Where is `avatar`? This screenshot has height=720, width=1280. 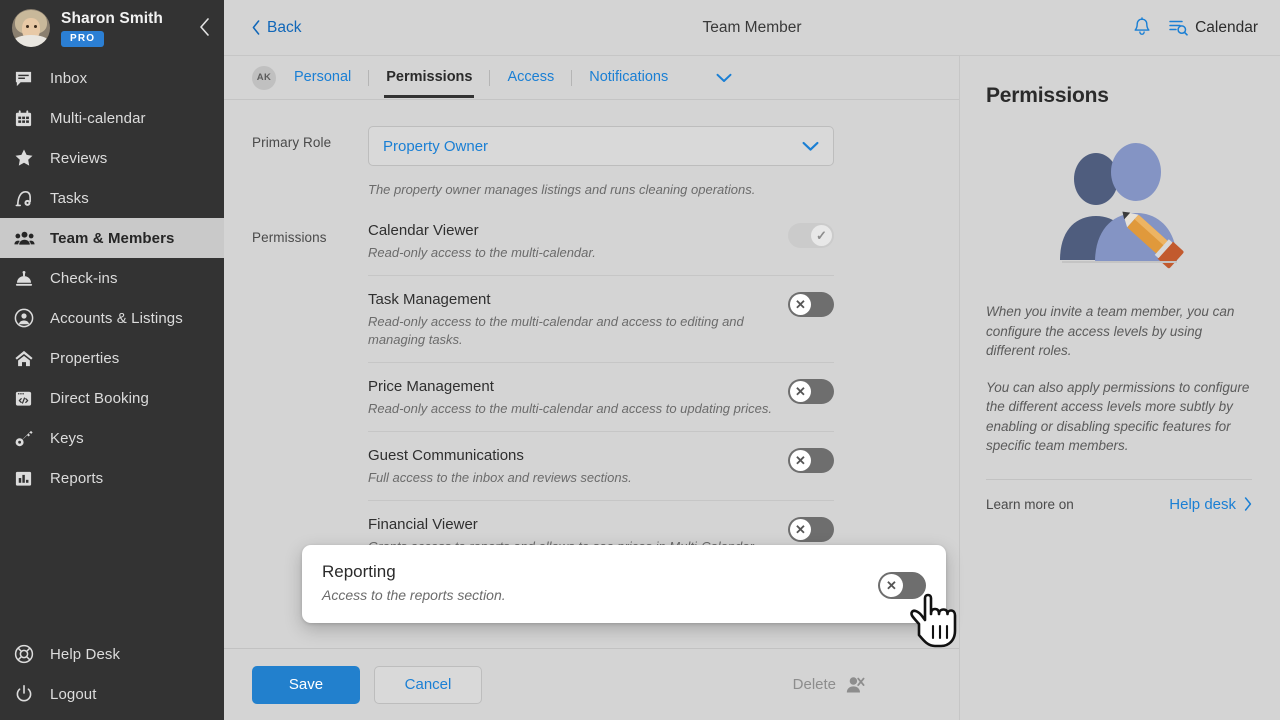 avatar is located at coordinates (31, 28).